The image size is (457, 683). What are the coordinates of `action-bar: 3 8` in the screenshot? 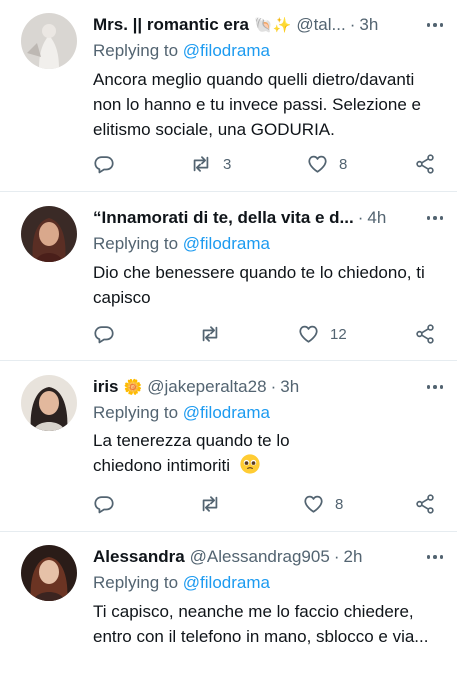 It's located at (268, 164).